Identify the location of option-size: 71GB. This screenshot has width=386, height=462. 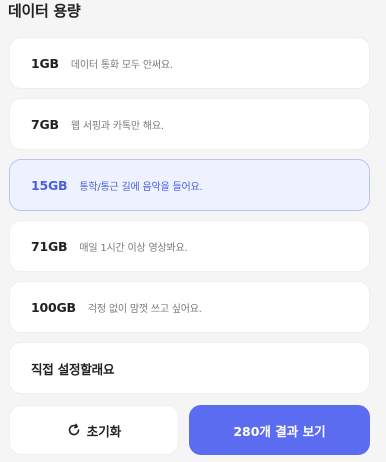
(49, 246).